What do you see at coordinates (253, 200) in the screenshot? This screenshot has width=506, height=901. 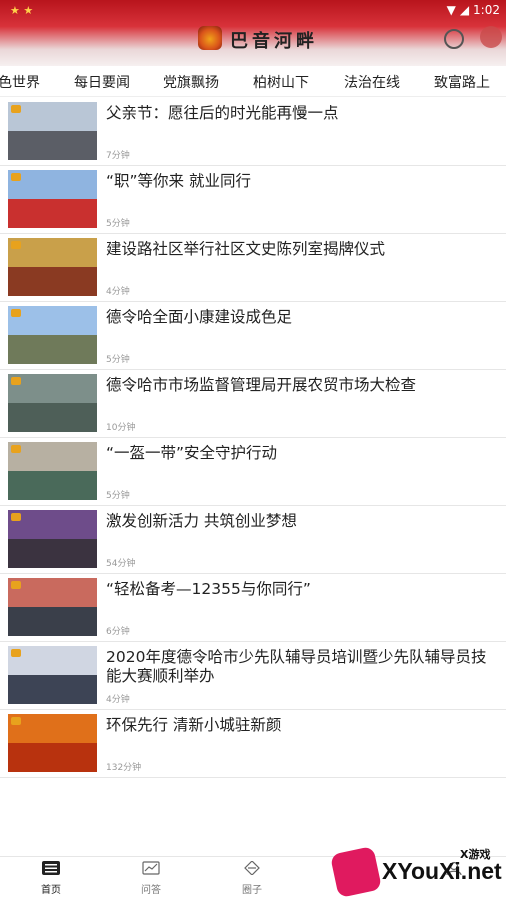 I see `news-item: “职”等你来 就业同行 5分钟` at bounding box center [253, 200].